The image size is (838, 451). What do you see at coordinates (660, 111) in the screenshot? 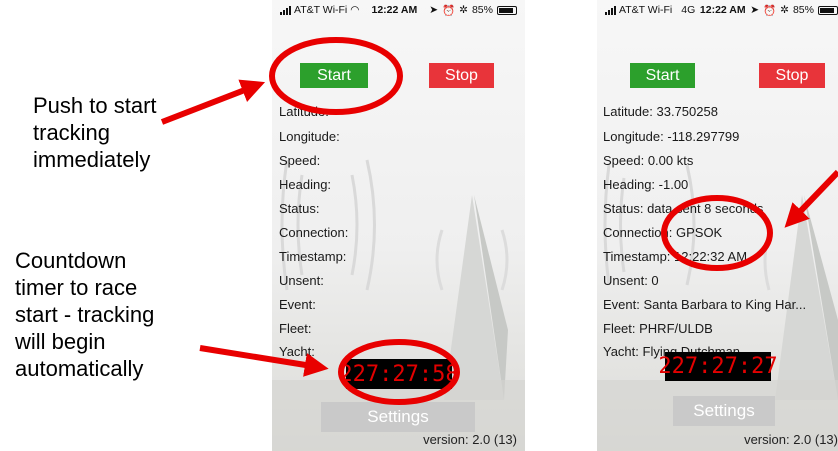
I see `latitude-field: Latitude: 33.750258` at bounding box center [660, 111].